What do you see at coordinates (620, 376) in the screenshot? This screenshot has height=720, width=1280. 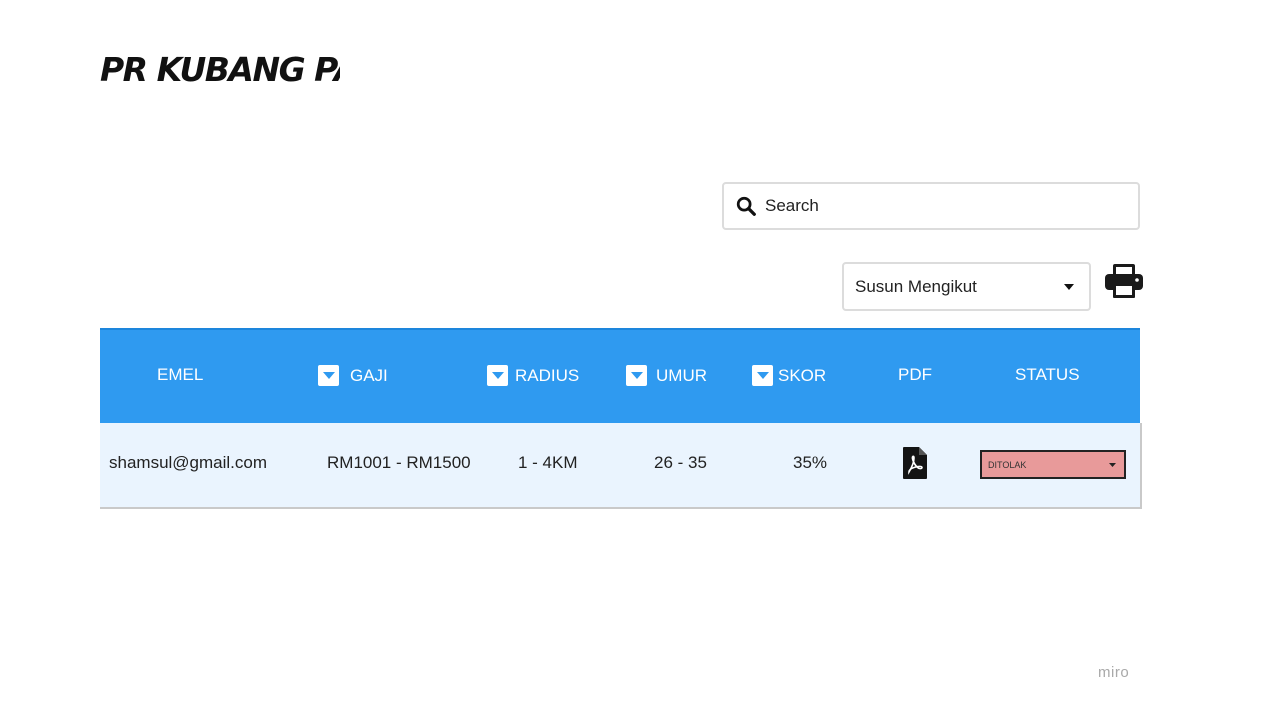 I see `table-header: EMEL GAJI RADIUS UMUR SKOR PDF STATUS` at bounding box center [620, 376].